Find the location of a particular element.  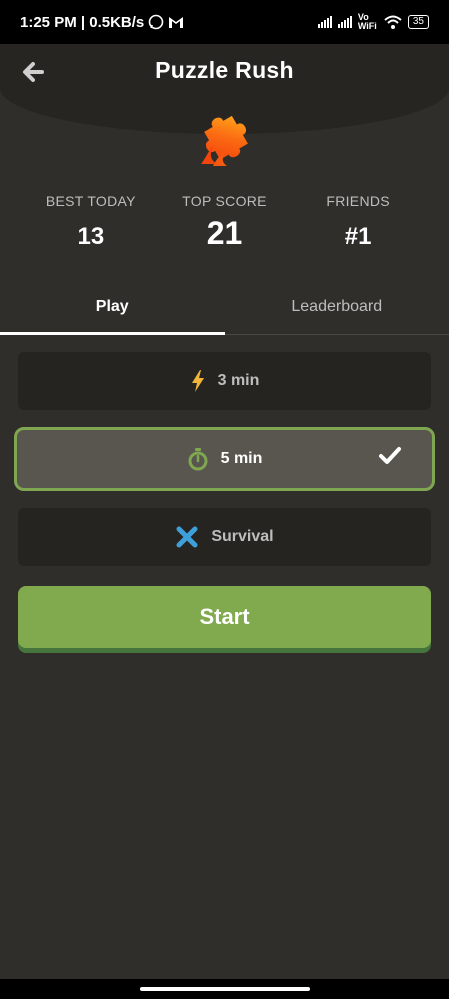

tab-bar: Play Leaderboard is located at coordinates (224, 312).